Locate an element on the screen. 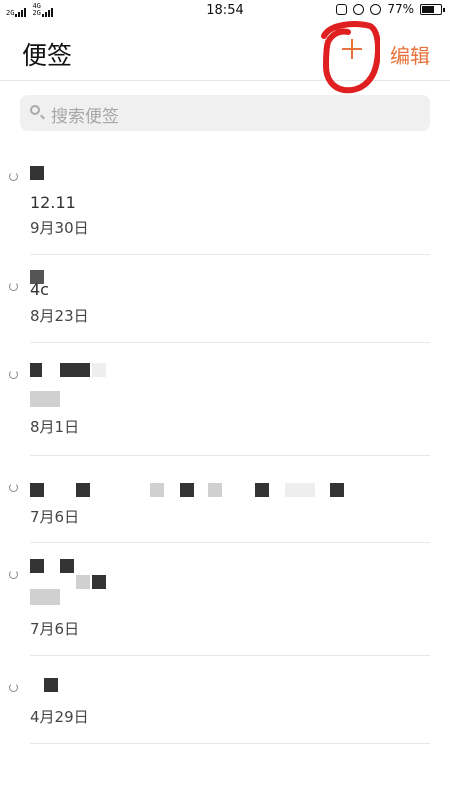 This screenshot has height=800, width=450. list-item: 4c 8月23日 is located at coordinates (225, 299).